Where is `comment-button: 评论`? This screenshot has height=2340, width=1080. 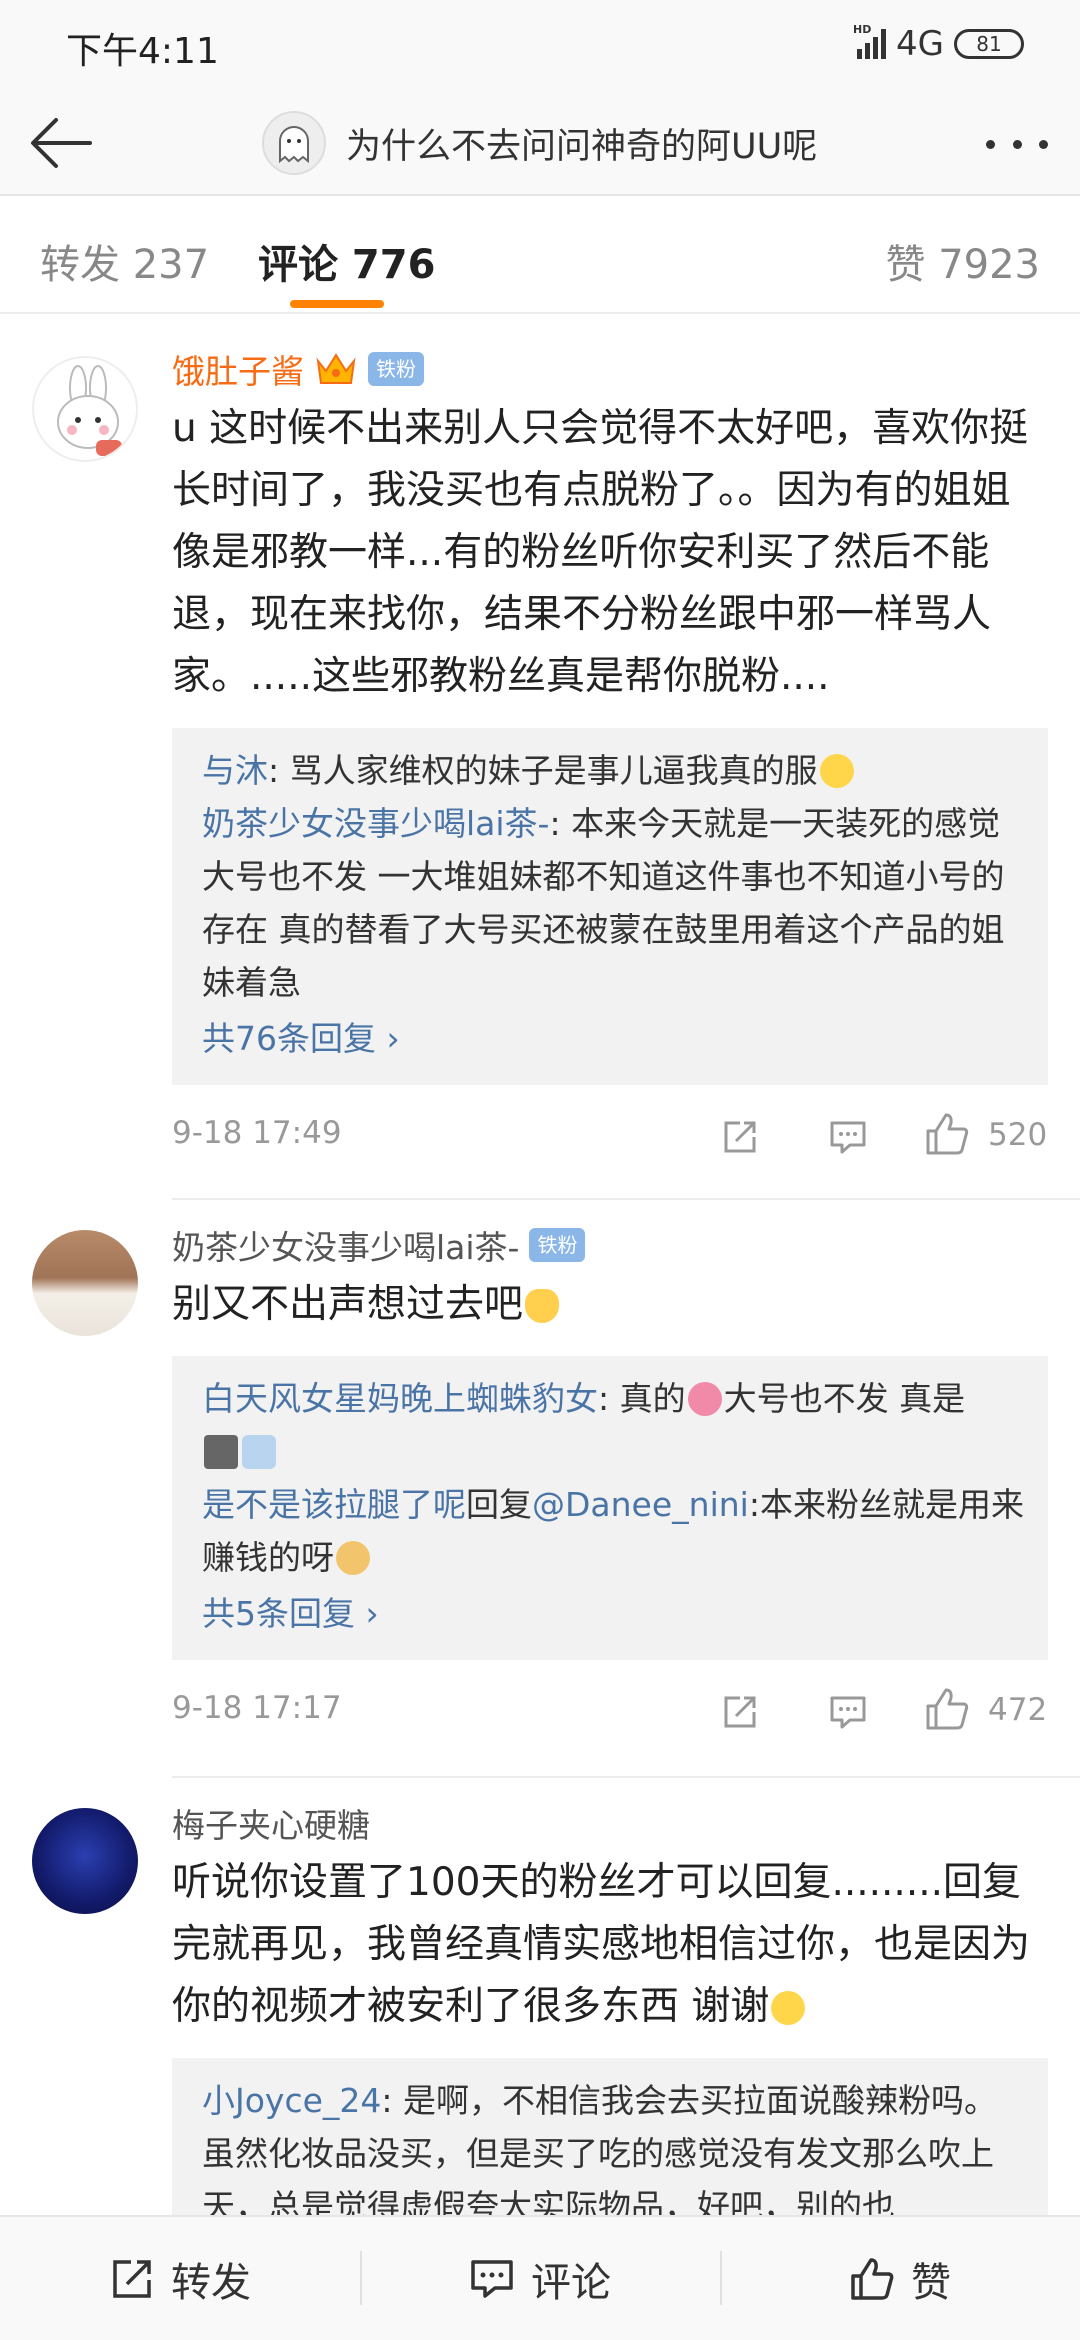 comment-button: 评论 is located at coordinates (540, 2278).